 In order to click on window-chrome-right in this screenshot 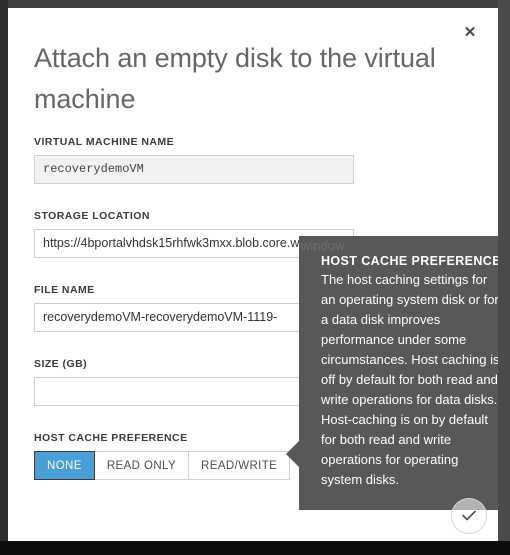, I will do `click(504, 277)`.